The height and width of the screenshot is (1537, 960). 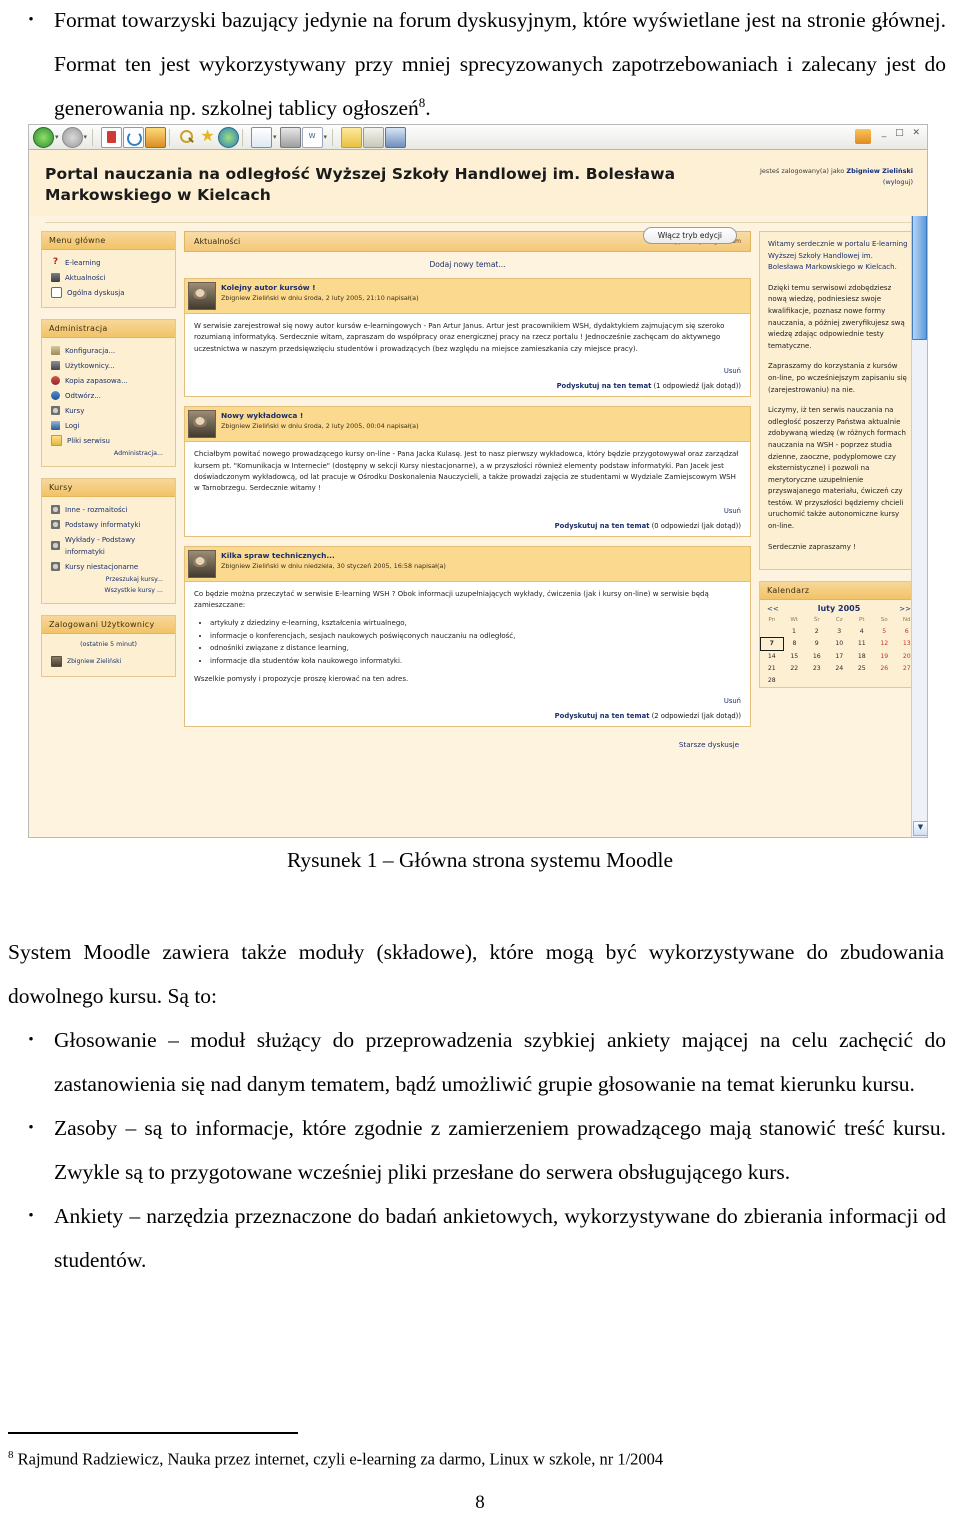 I want to click on calendar-day: 1, so click(x=794, y=631).